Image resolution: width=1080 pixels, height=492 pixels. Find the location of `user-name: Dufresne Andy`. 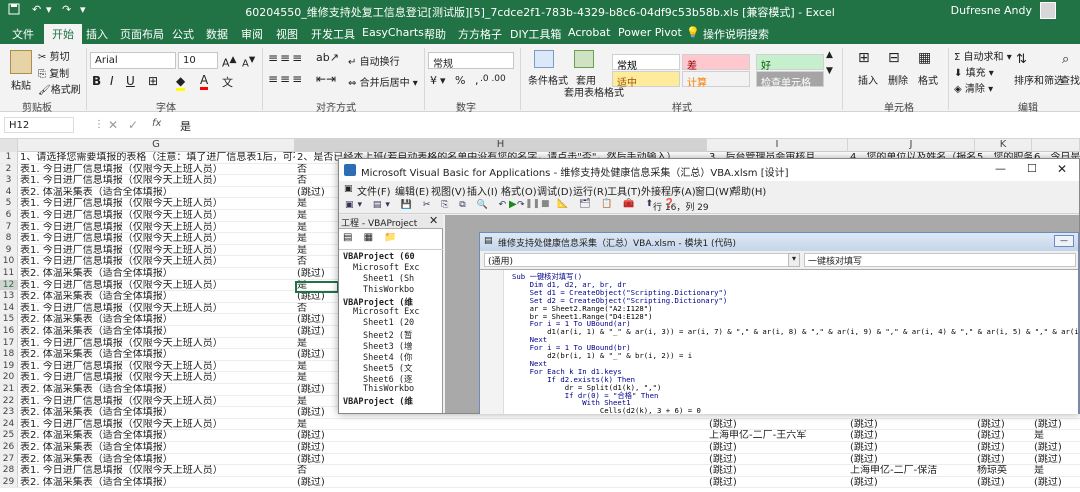

user-name: Dufresne Andy is located at coordinates (991, 10).